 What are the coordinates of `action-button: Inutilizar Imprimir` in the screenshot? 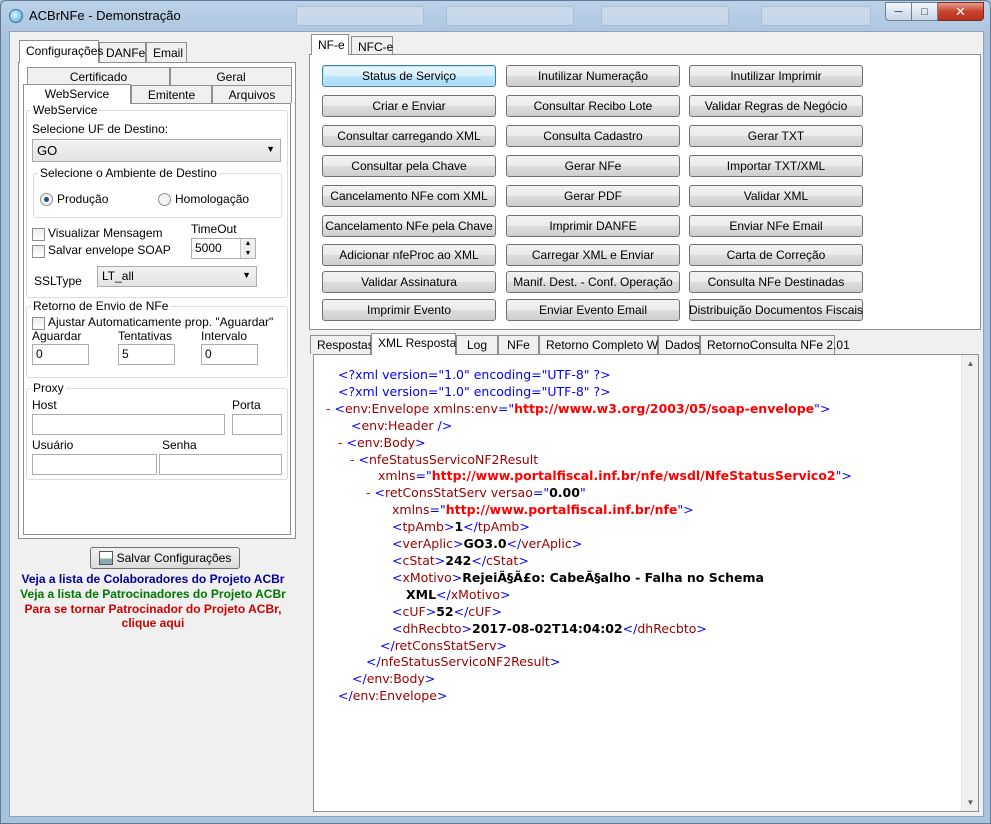 It's located at (776, 76).